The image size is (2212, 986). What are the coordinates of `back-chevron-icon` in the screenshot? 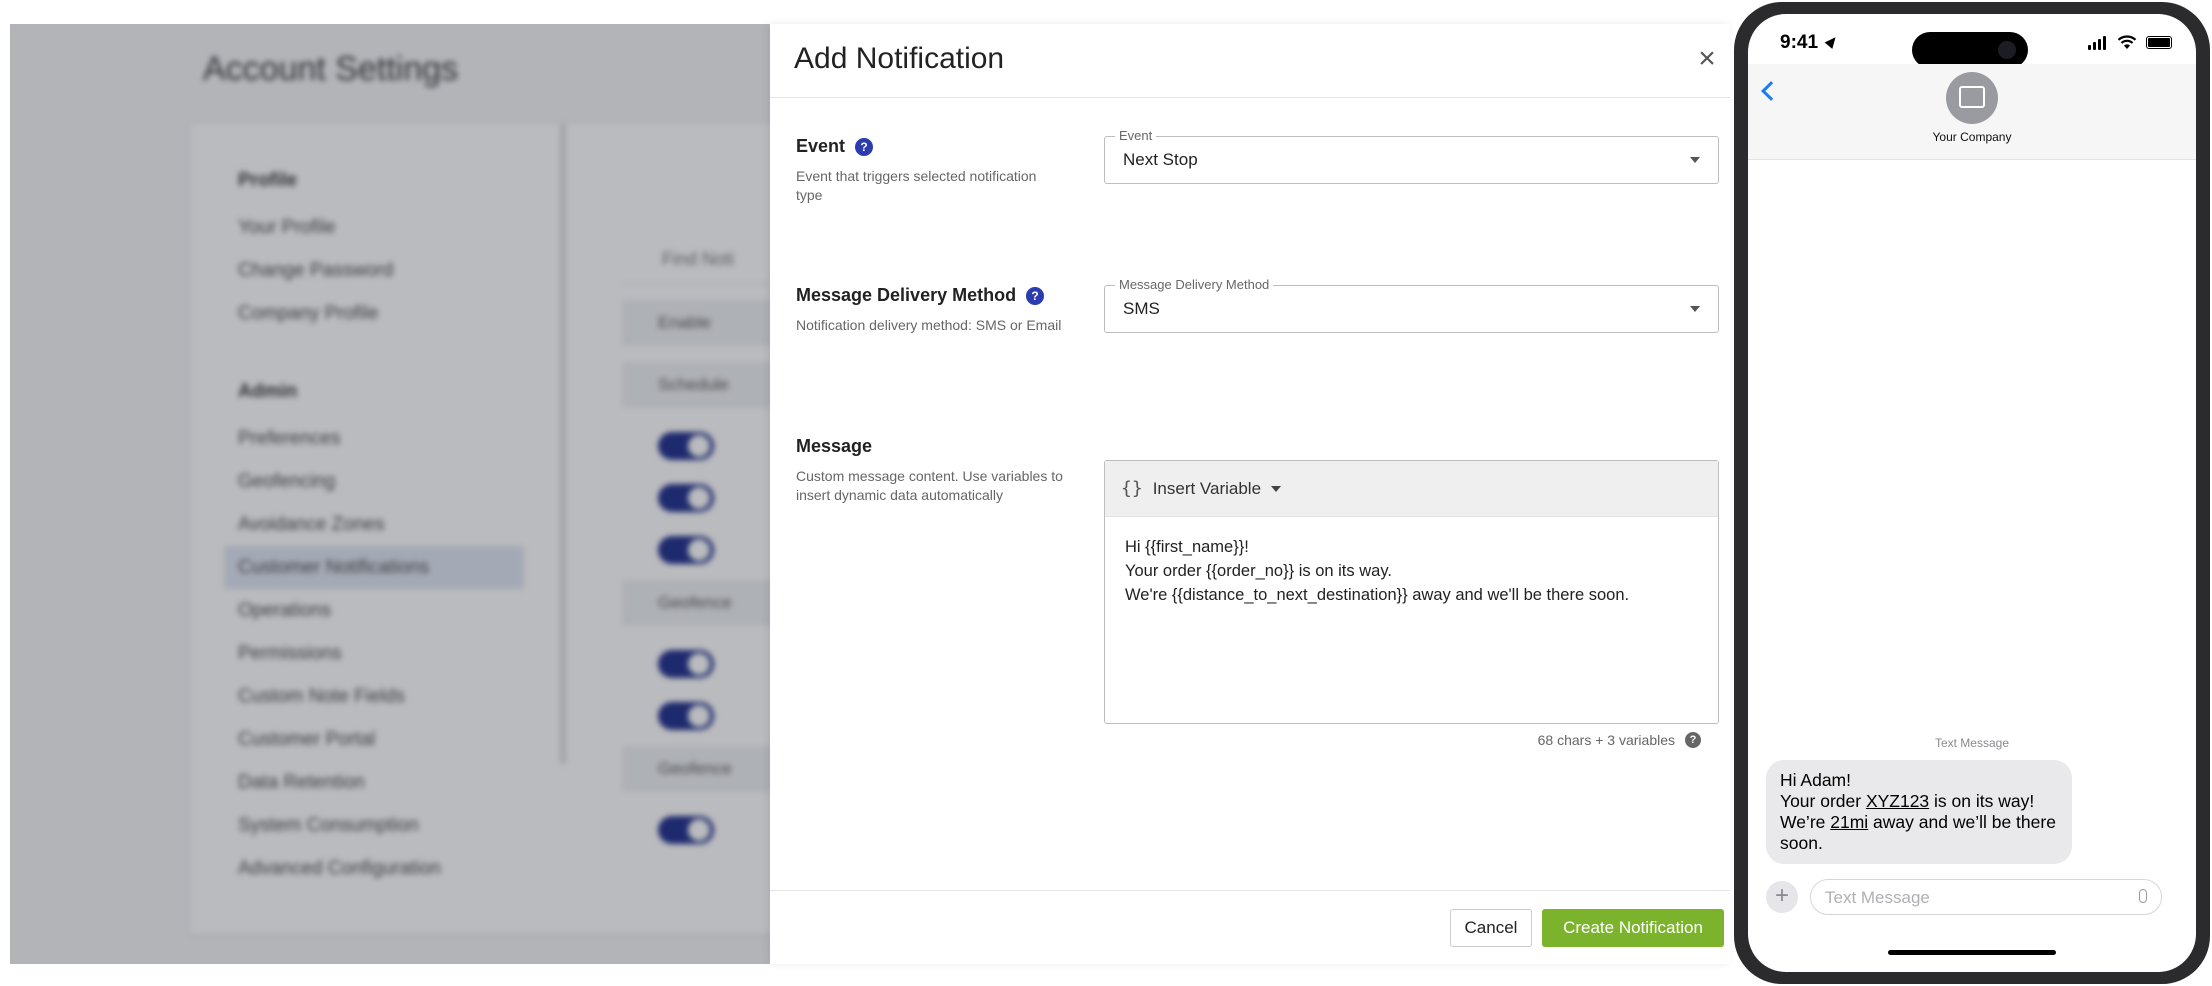 It's located at (1771, 91).